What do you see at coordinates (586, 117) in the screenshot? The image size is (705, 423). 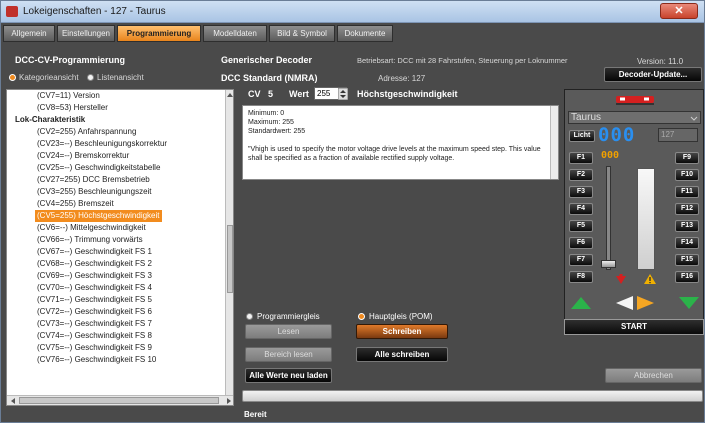 I see `loco-name-text: Taurus` at bounding box center [586, 117].